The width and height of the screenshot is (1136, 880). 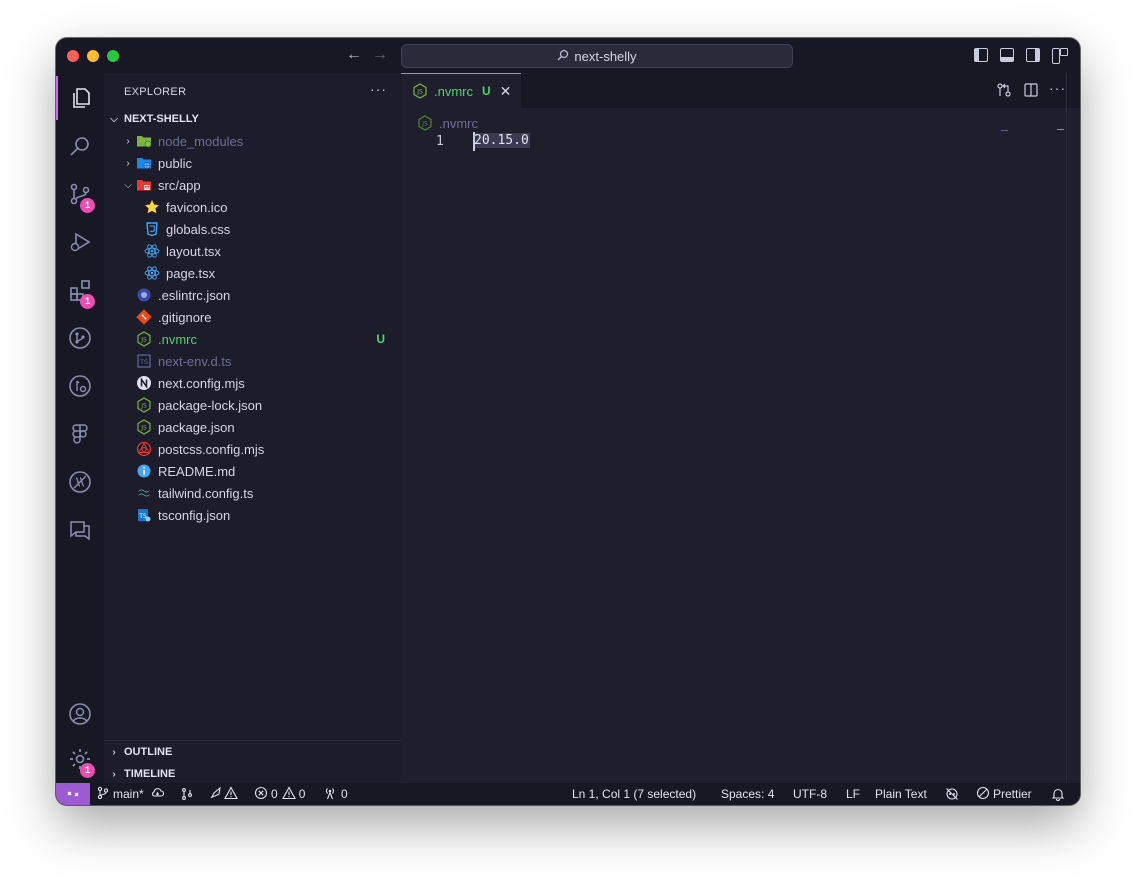 I want to click on chevron-down-icon: ⌵, so click(x=114, y=119).